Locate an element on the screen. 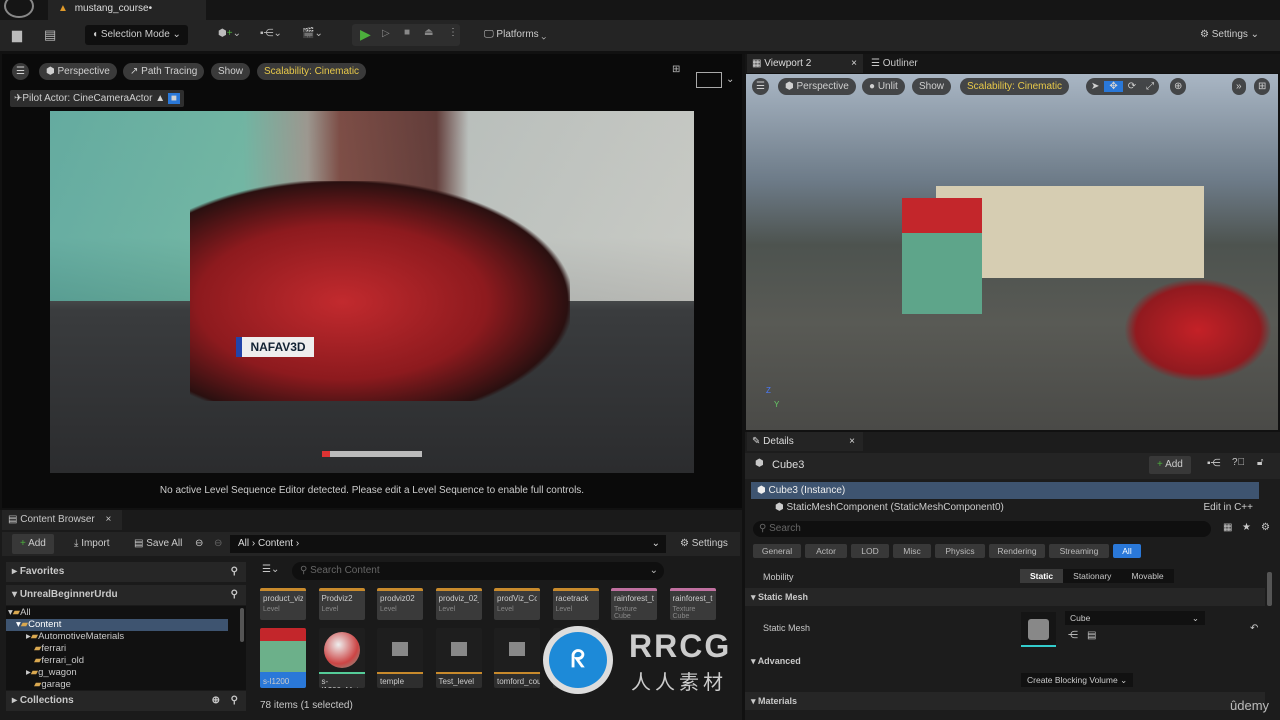  translate-icon: ✥ is located at coordinates (1113, 86).